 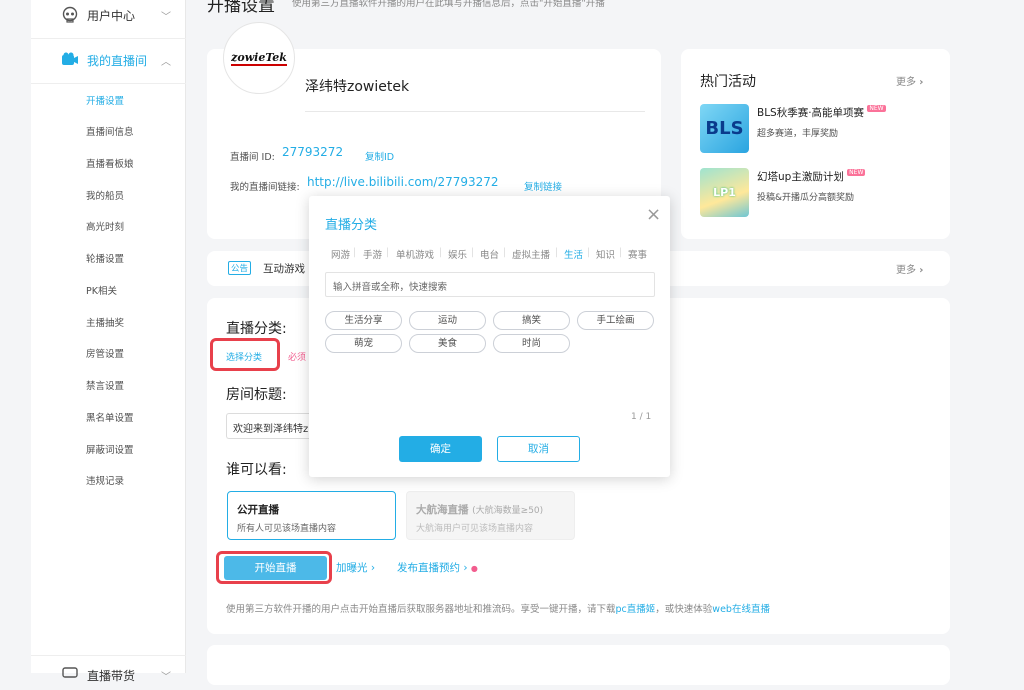 What do you see at coordinates (363, 343) in the screenshot?
I see `category-tag: 萌宠` at bounding box center [363, 343].